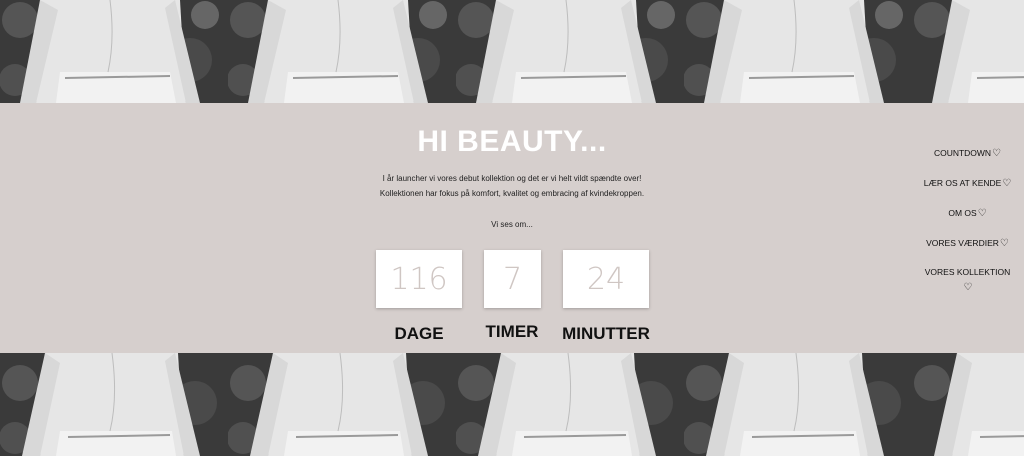  What do you see at coordinates (967, 272) in the screenshot?
I see `nav-item-label: VORES KOLLEKTION` at bounding box center [967, 272].